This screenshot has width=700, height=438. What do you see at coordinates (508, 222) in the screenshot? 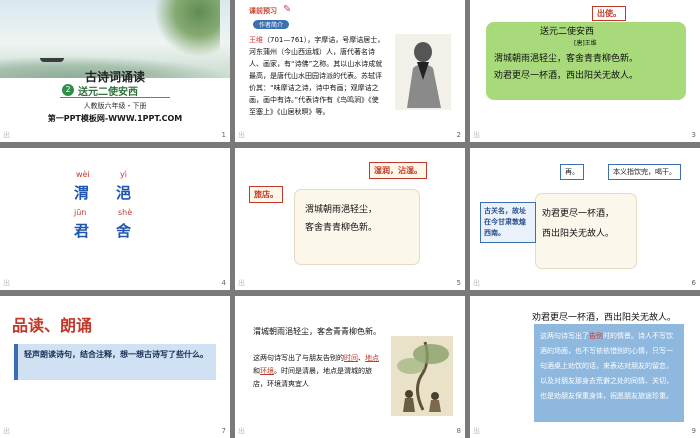
I see `annotation-note-3: 古关名，故址在今甘肃敦煌西南。` at bounding box center [508, 222].